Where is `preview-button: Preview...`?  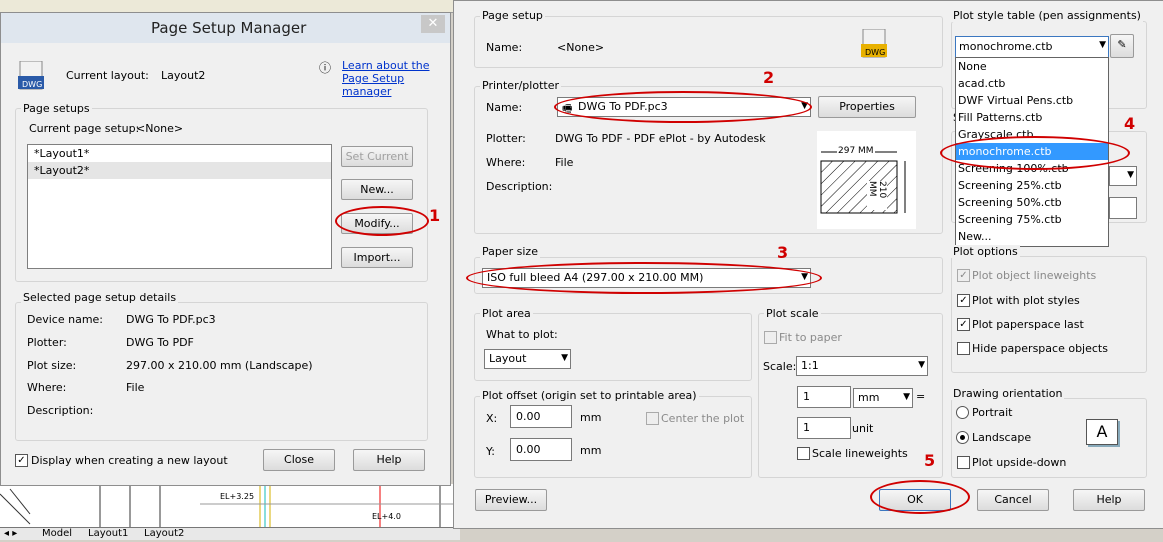
preview-button: Preview... is located at coordinates (511, 500).